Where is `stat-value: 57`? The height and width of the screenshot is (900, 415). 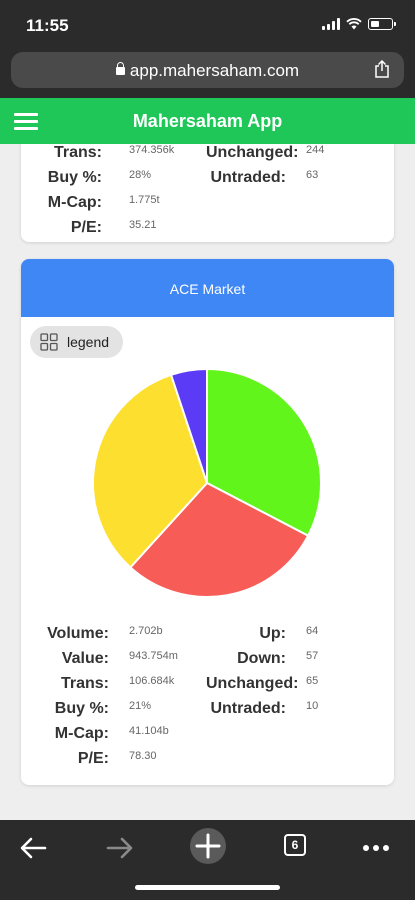
stat-value: 57 is located at coordinates (312, 656).